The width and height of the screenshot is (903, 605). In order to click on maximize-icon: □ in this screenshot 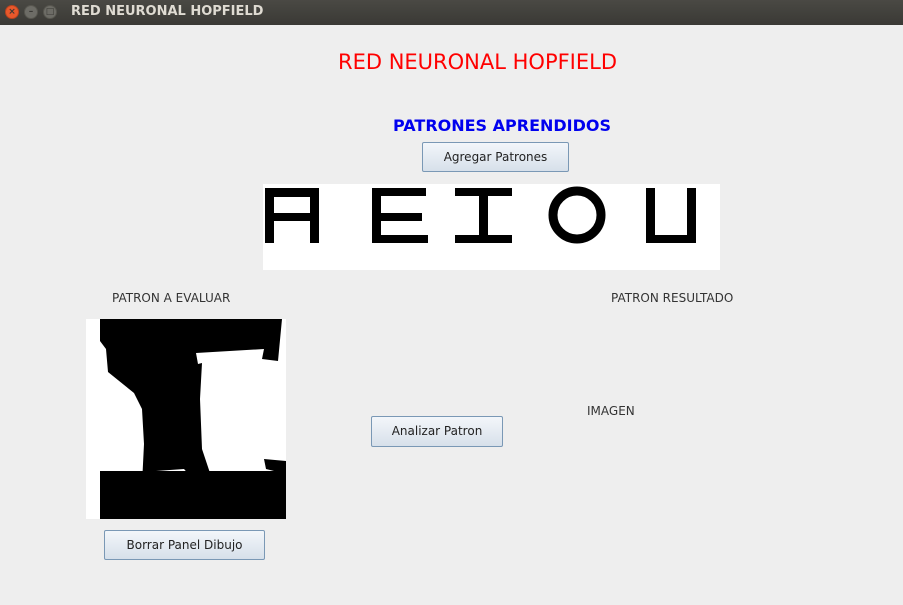, I will do `click(50, 12)`.